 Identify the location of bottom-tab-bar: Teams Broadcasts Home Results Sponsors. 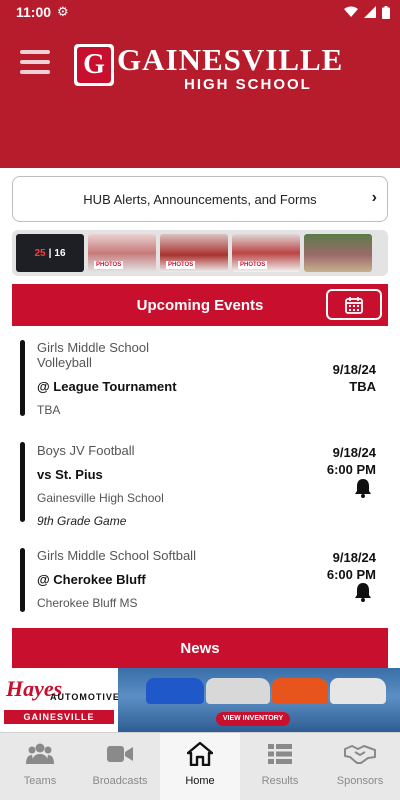
(200, 766).